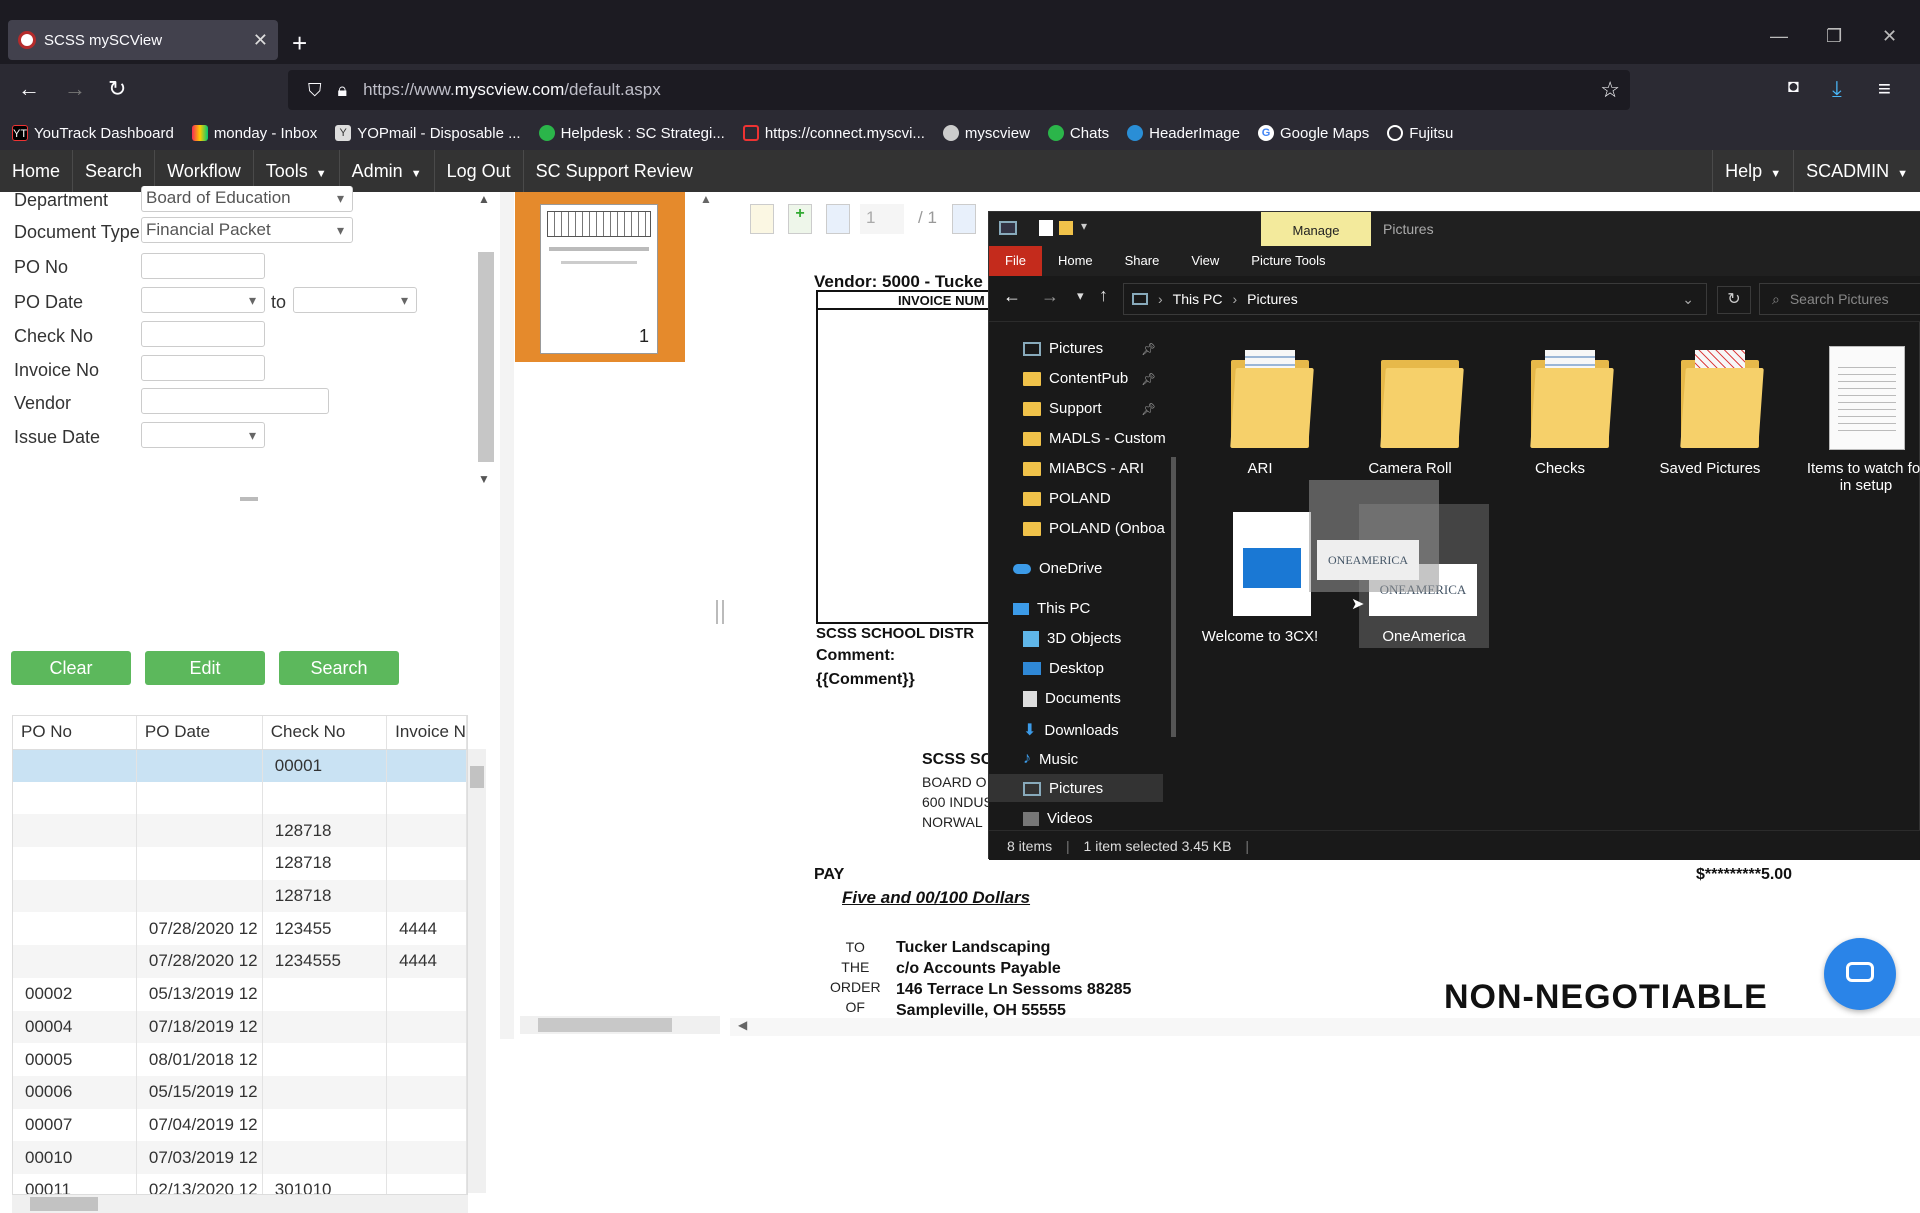  I want to click on nav-onedrive: OneDrive, so click(1057, 568).